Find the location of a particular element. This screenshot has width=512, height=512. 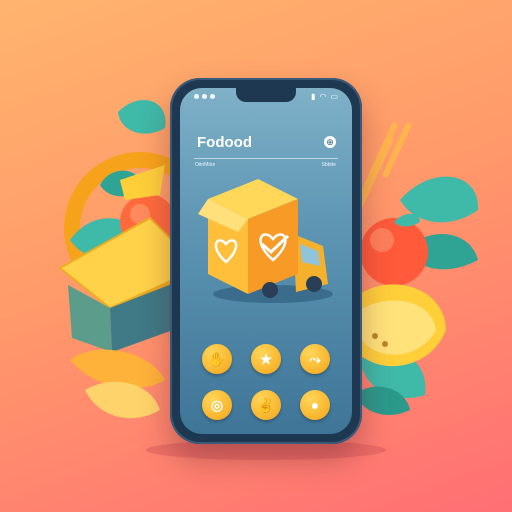

target-icon: ◎ is located at coordinates (217, 405).